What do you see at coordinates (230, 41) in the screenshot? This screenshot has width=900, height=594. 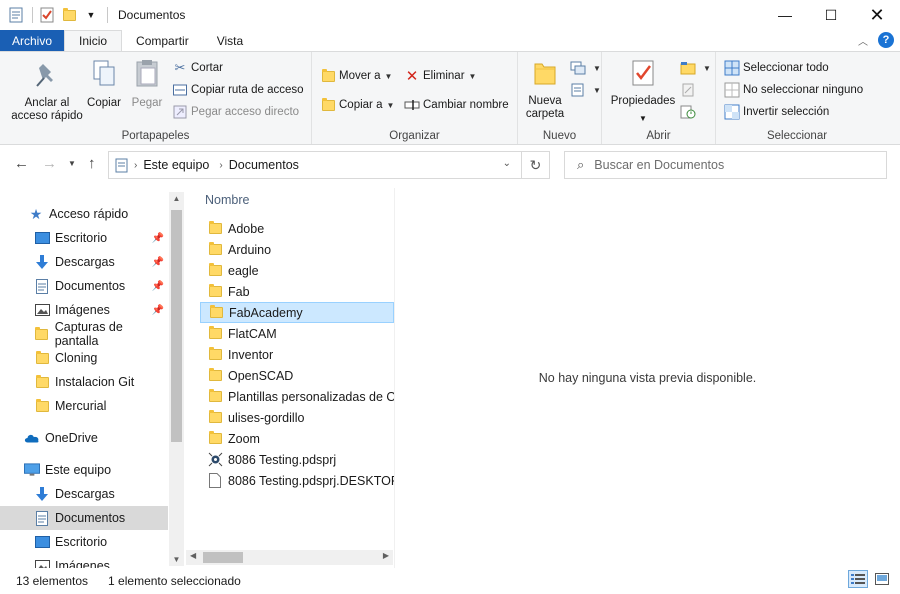 I see `tab-vista: Vista` at bounding box center [230, 41].